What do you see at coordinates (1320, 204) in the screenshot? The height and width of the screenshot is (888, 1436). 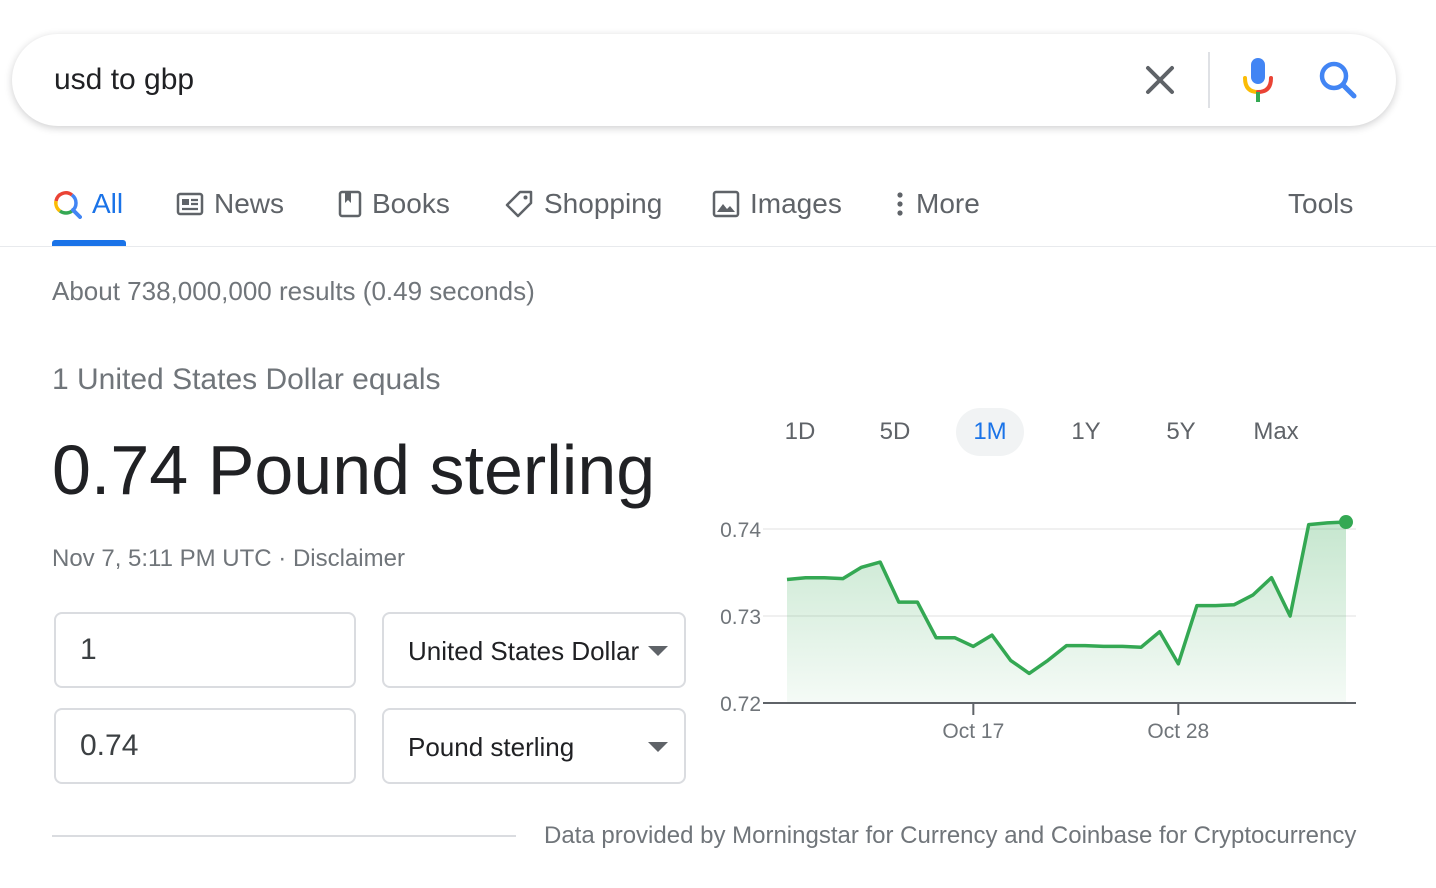 I see `tools-button: Tools` at bounding box center [1320, 204].